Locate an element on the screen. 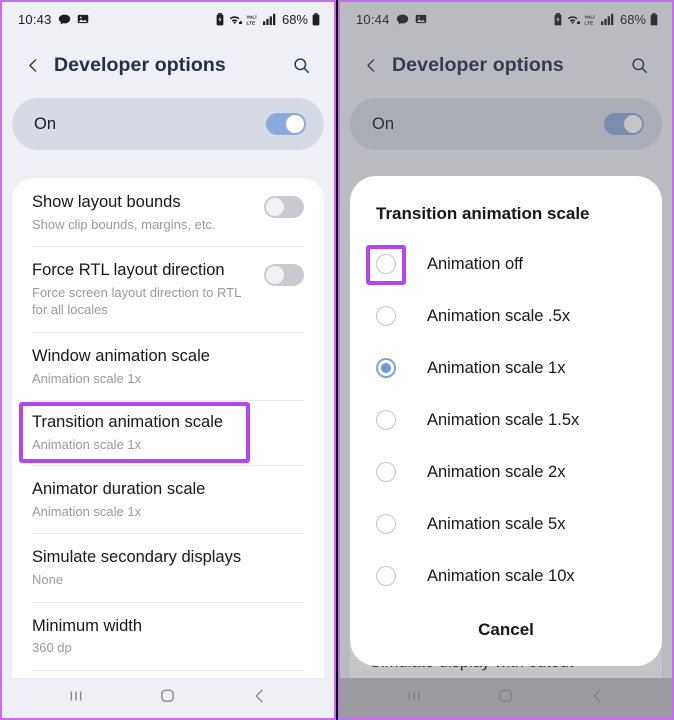 The width and height of the screenshot is (674, 720). list-item: Simulate secondary displays None is located at coordinates (168, 567).